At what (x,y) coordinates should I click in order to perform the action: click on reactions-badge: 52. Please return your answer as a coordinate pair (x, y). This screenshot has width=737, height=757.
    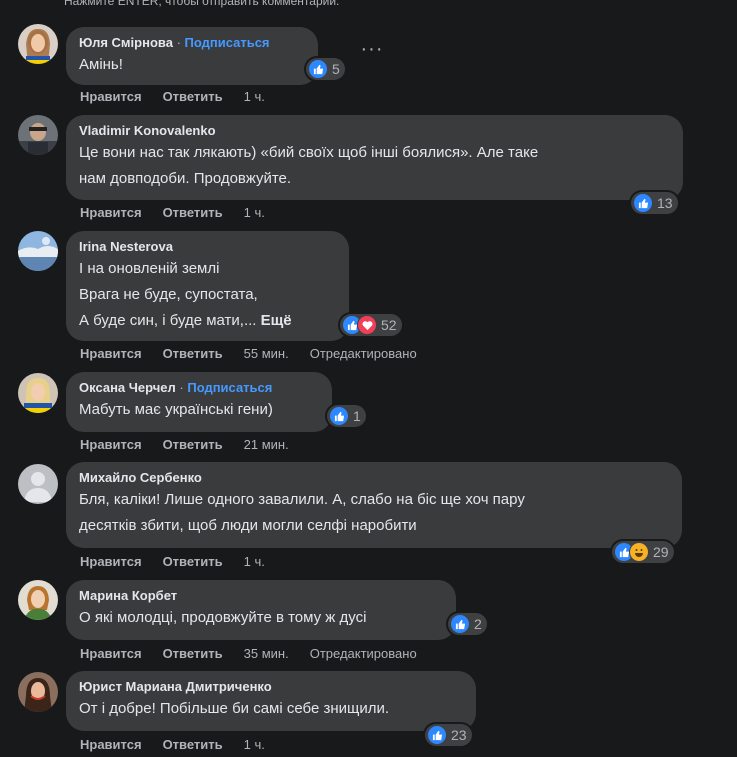
    Looking at the image, I should click on (371, 325).